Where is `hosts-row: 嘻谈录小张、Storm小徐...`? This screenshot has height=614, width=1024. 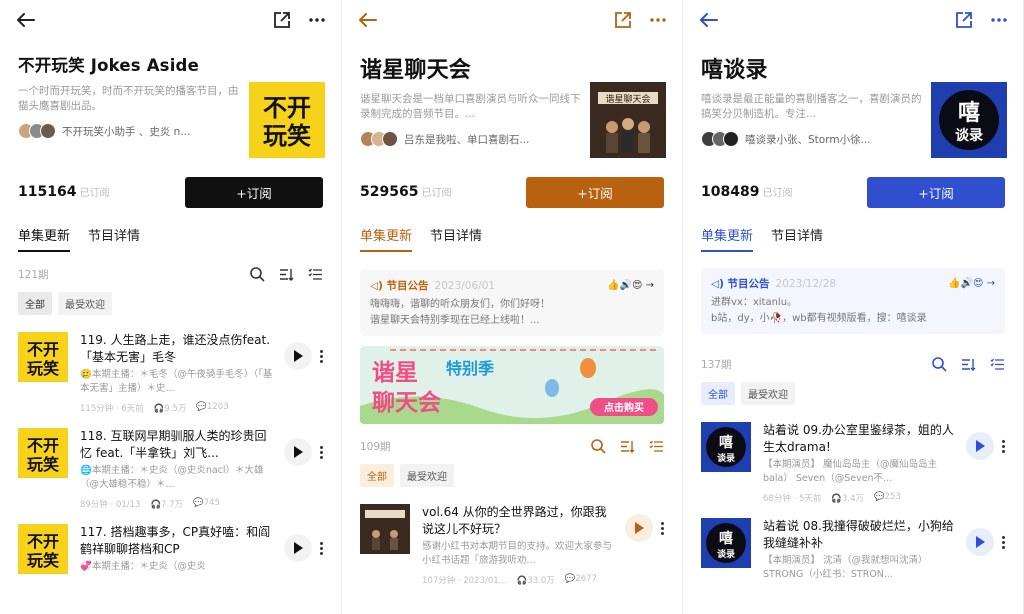 hosts-row: 嘻谈录小张、Storm小徐... is located at coordinates (812, 139).